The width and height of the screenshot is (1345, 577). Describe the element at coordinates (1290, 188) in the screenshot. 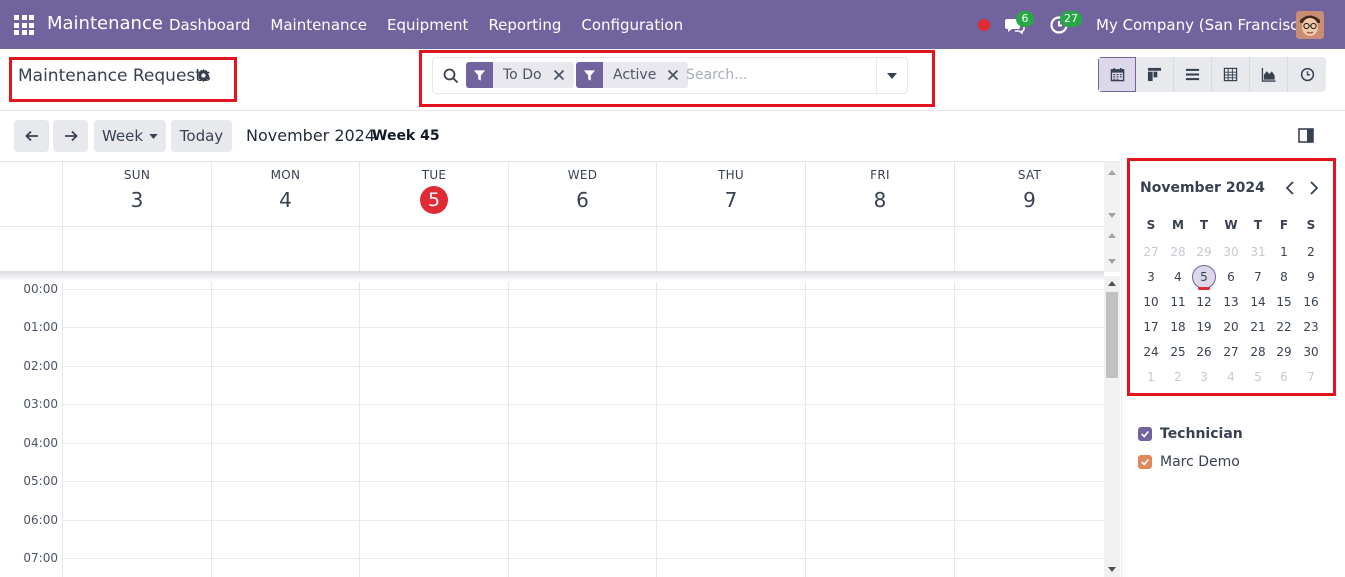

I see `chevron-left-icon` at that location.